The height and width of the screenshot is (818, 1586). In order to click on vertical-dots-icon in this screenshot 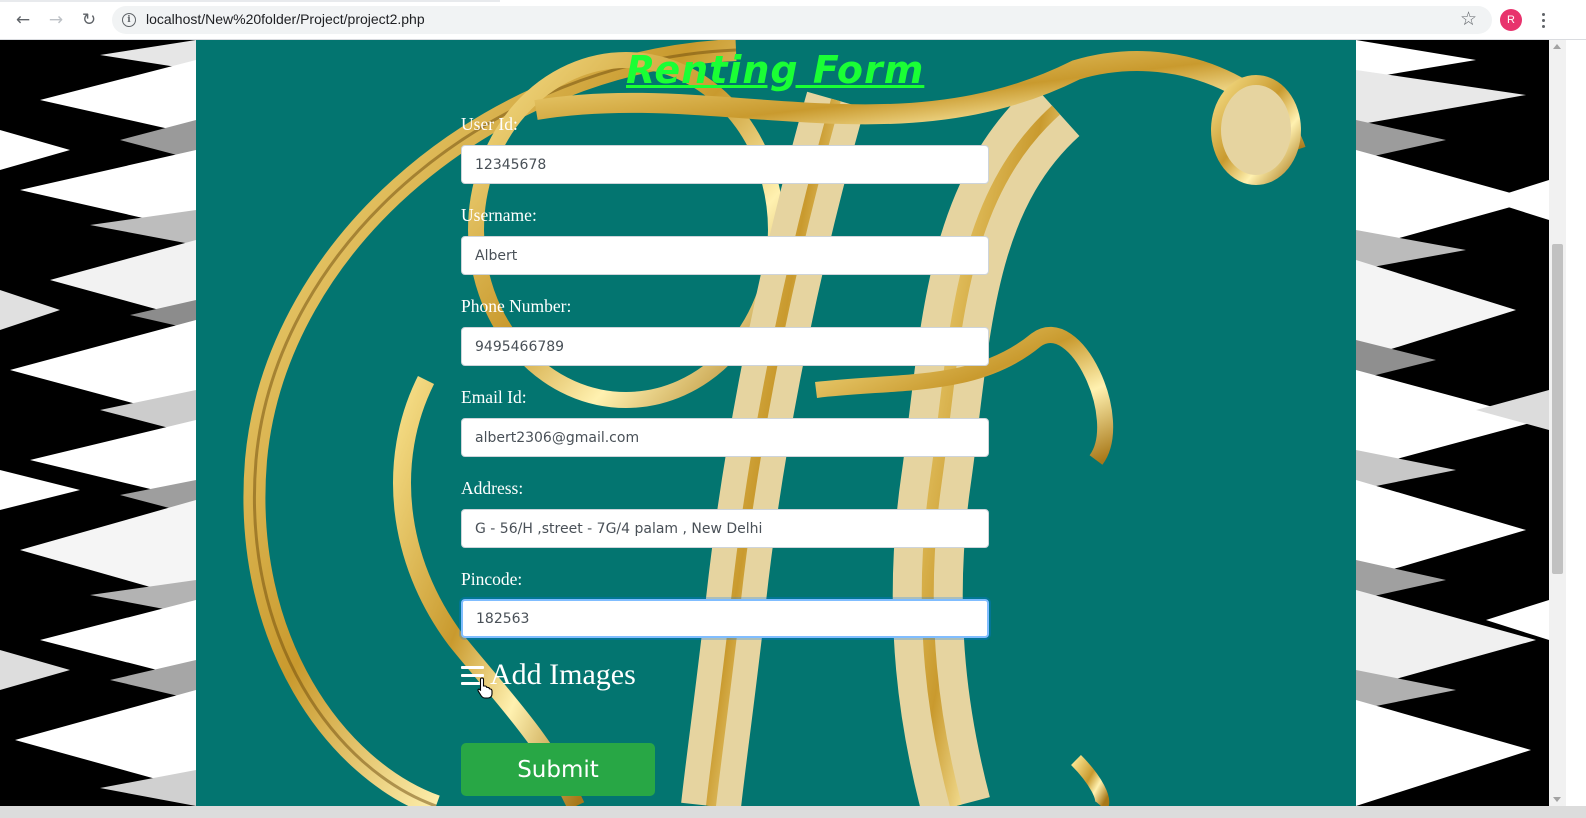, I will do `click(1543, 20)`.